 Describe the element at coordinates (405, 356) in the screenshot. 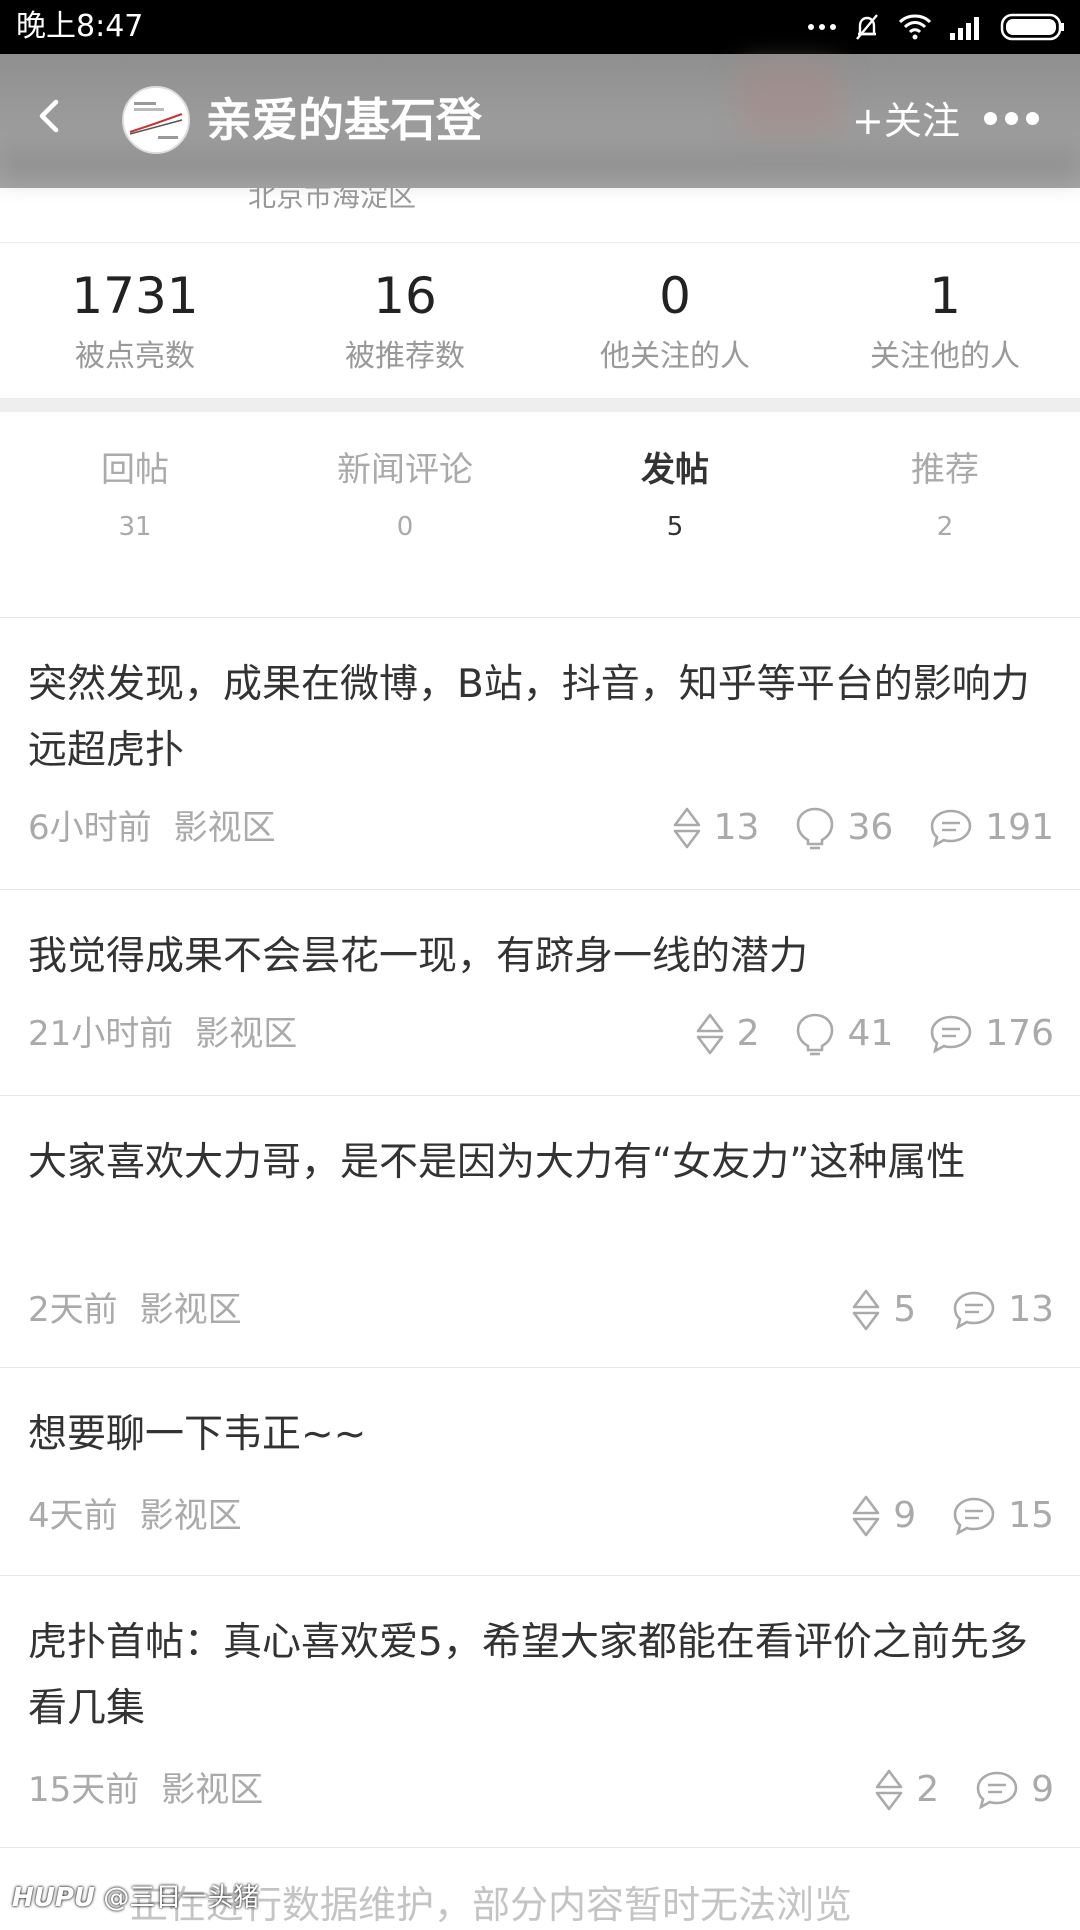

I see `stat-label: 被推荐数` at that location.